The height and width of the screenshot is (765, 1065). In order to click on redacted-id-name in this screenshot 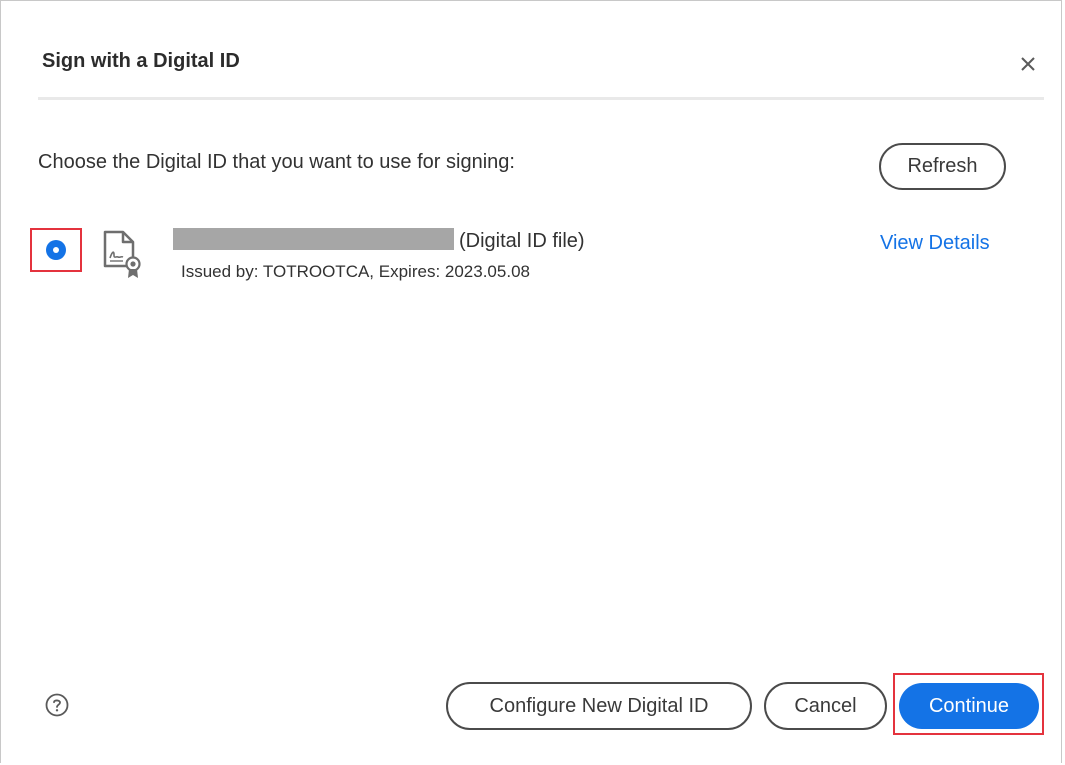, I will do `click(313, 239)`.